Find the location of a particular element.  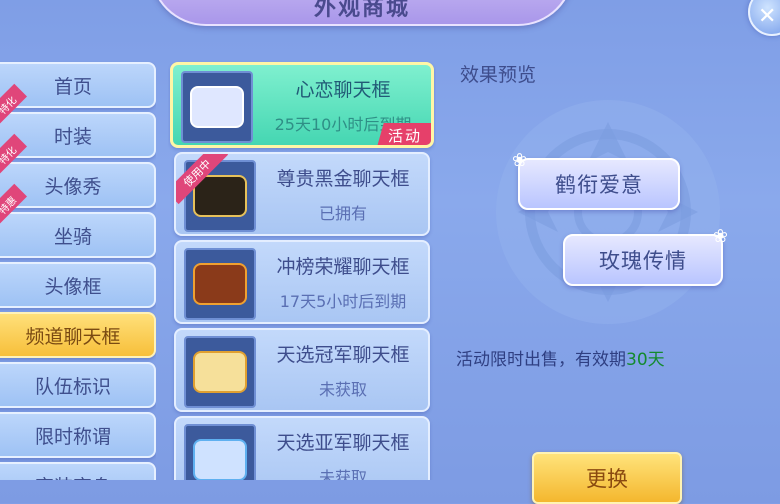

preview-bubble-text: 鹤衔爱意 is located at coordinates (599, 185).